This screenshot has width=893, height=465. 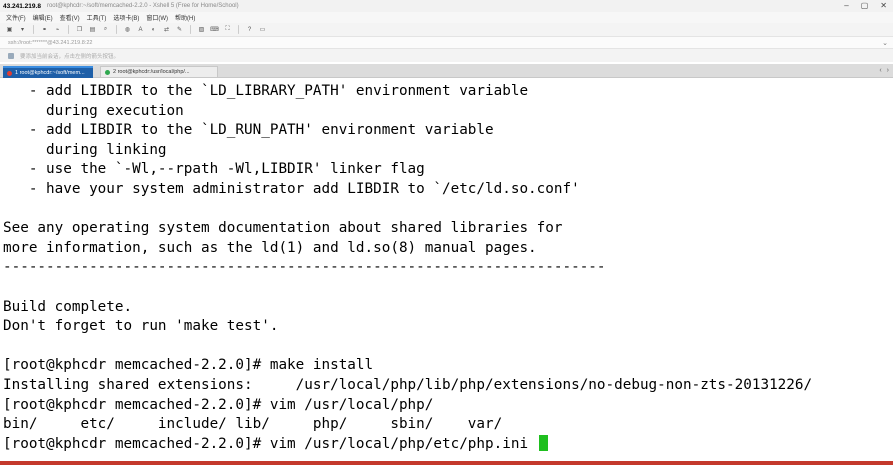 I want to click on minimize-icon: –, so click(x=846, y=5).